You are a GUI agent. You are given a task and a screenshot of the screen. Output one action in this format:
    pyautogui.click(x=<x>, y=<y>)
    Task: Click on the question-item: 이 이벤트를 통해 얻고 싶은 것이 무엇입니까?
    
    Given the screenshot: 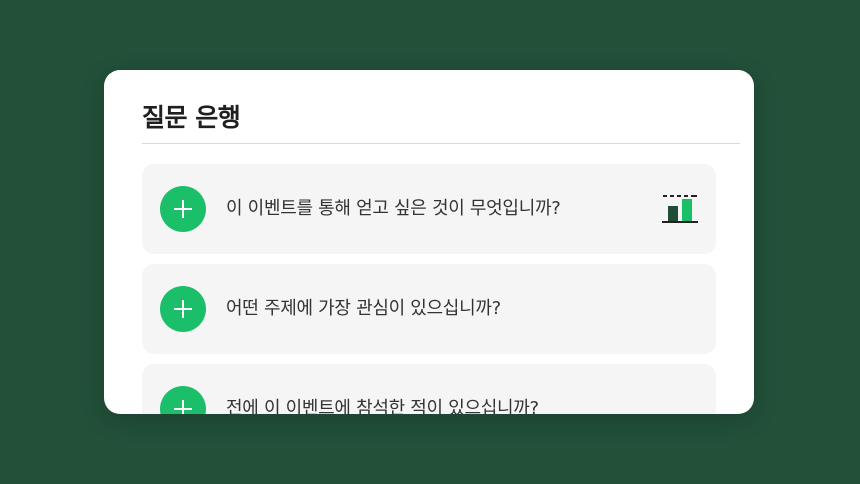 What is the action you would take?
    pyautogui.click(x=429, y=209)
    